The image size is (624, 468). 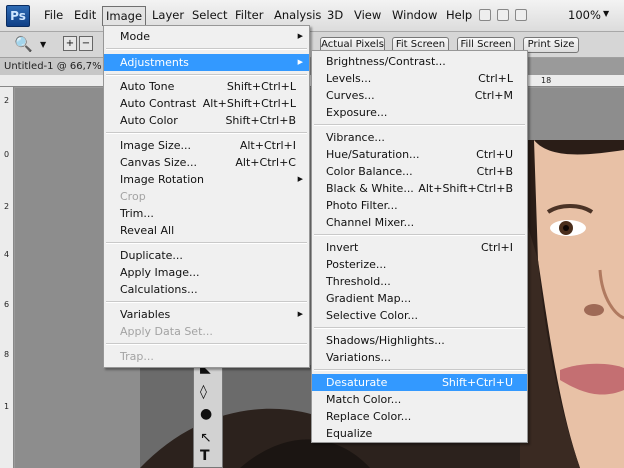 I want to click on arrange-documents-icon, so click(x=521, y=15).